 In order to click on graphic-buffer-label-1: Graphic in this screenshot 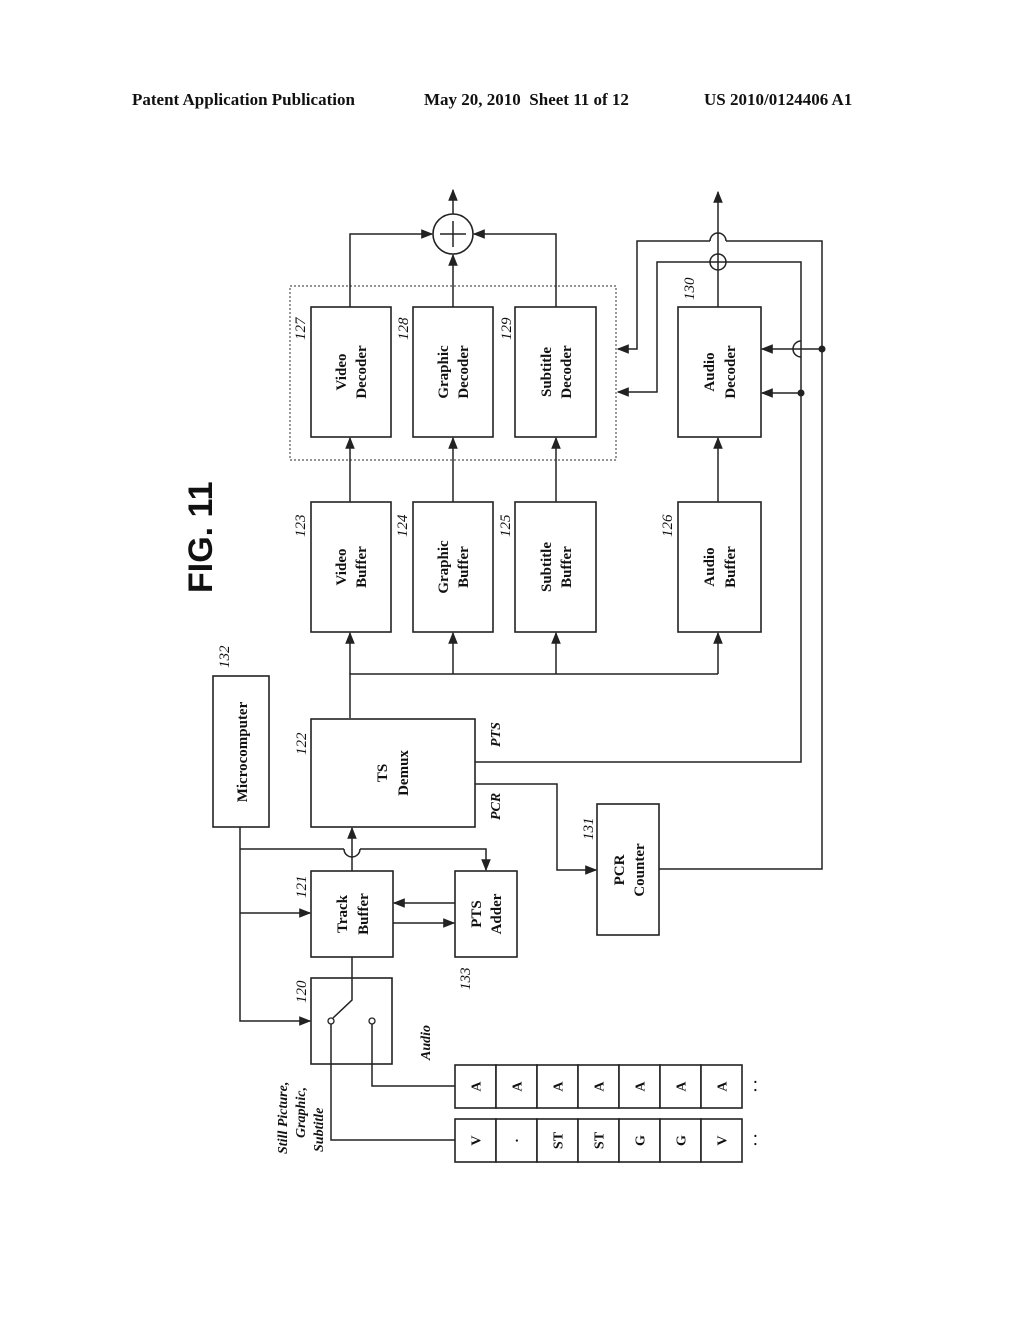, I will do `click(444, 567)`.